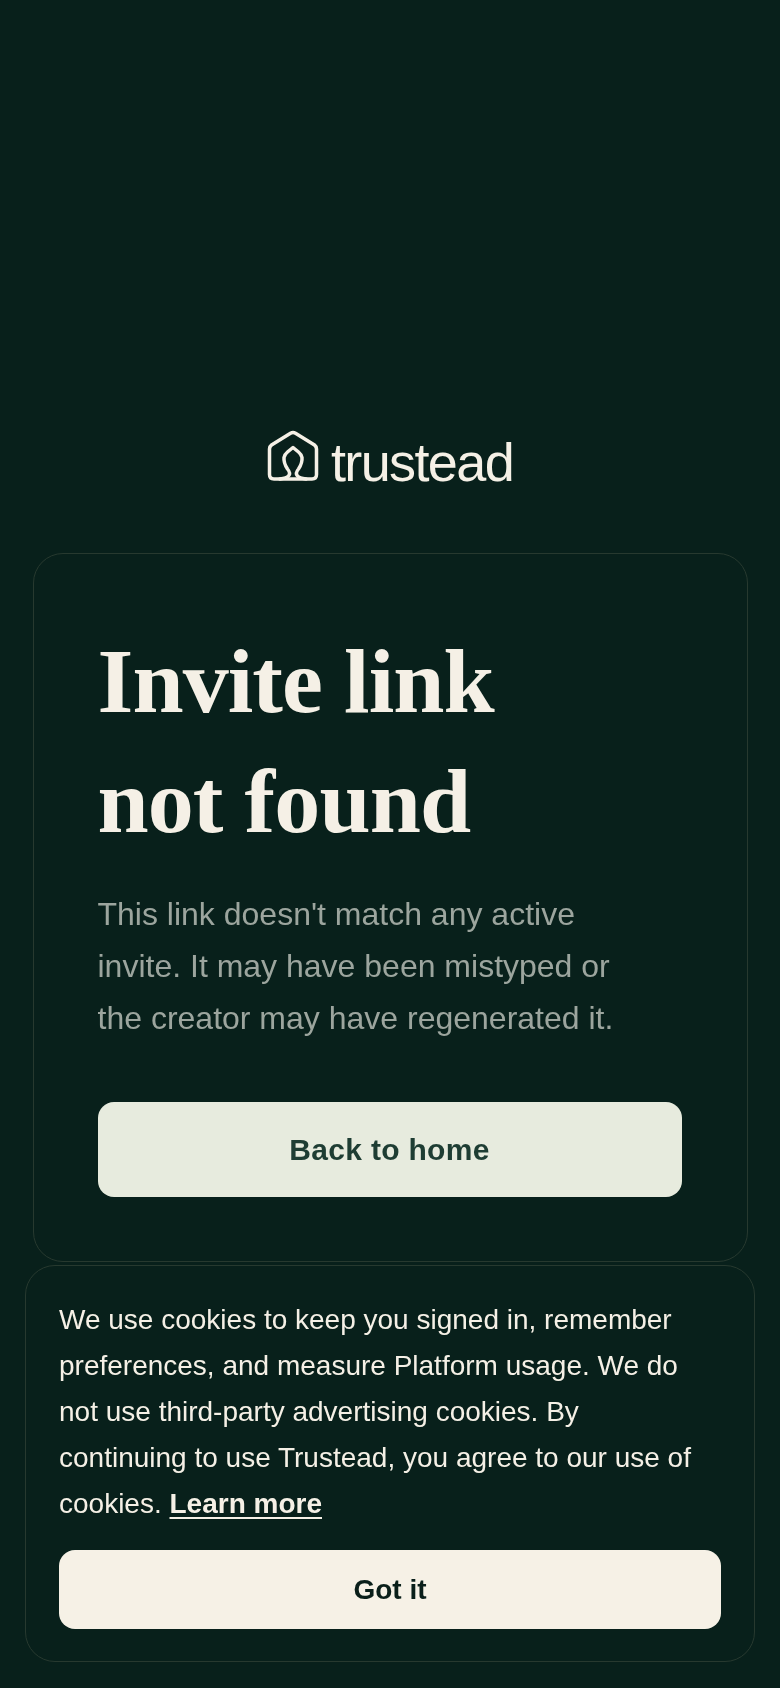 This screenshot has width=780, height=1688. I want to click on logo-wordmark: trustead, so click(422, 462).